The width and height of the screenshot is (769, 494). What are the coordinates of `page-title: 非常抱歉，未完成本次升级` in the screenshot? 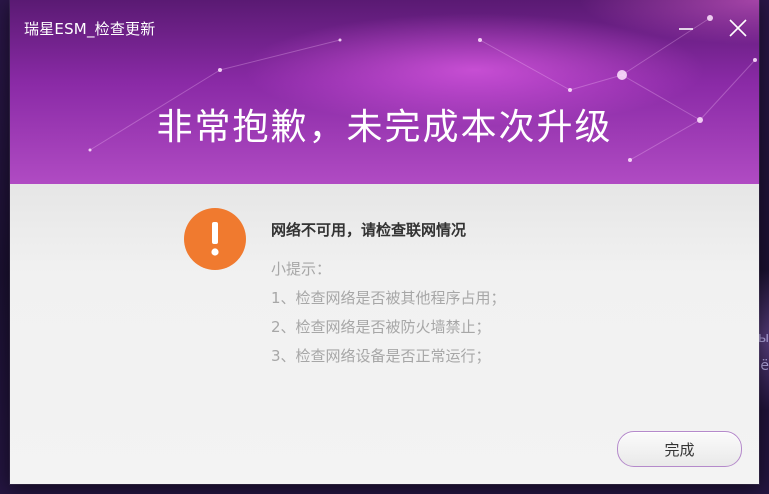 It's located at (384, 127).